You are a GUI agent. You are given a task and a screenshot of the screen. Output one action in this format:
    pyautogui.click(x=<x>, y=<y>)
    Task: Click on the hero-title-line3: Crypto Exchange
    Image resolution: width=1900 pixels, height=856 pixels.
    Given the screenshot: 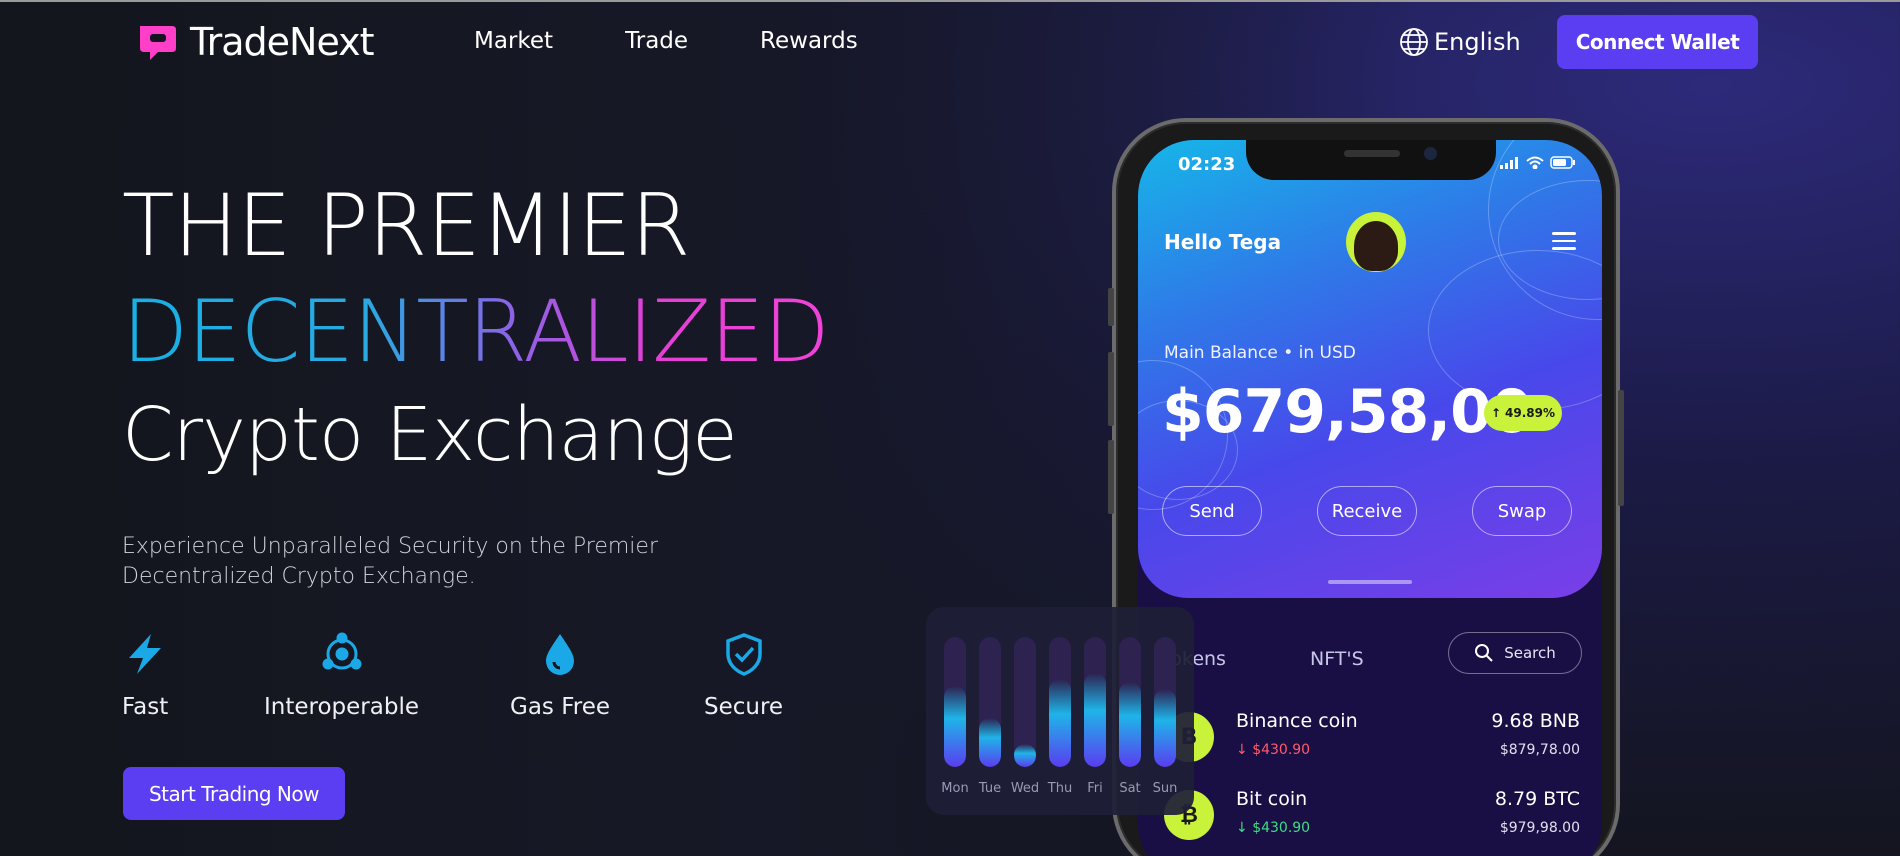 What is the action you would take?
    pyautogui.click(x=430, y=435)
    